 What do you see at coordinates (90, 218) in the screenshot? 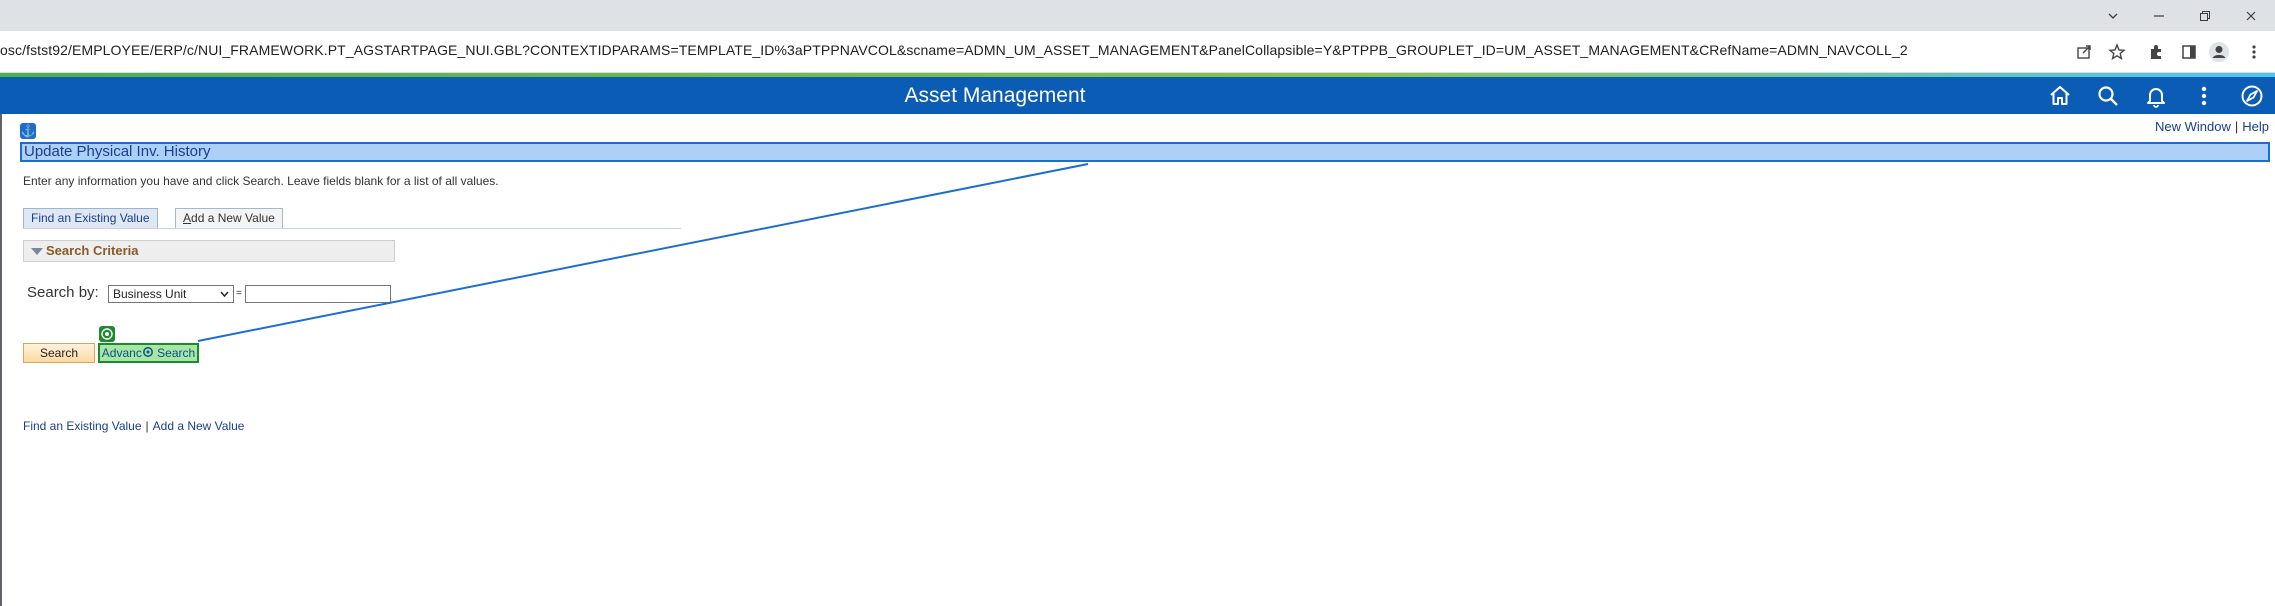
I see `tab-find-existing: Find an Existing Value` at bounding box center [90, 218].